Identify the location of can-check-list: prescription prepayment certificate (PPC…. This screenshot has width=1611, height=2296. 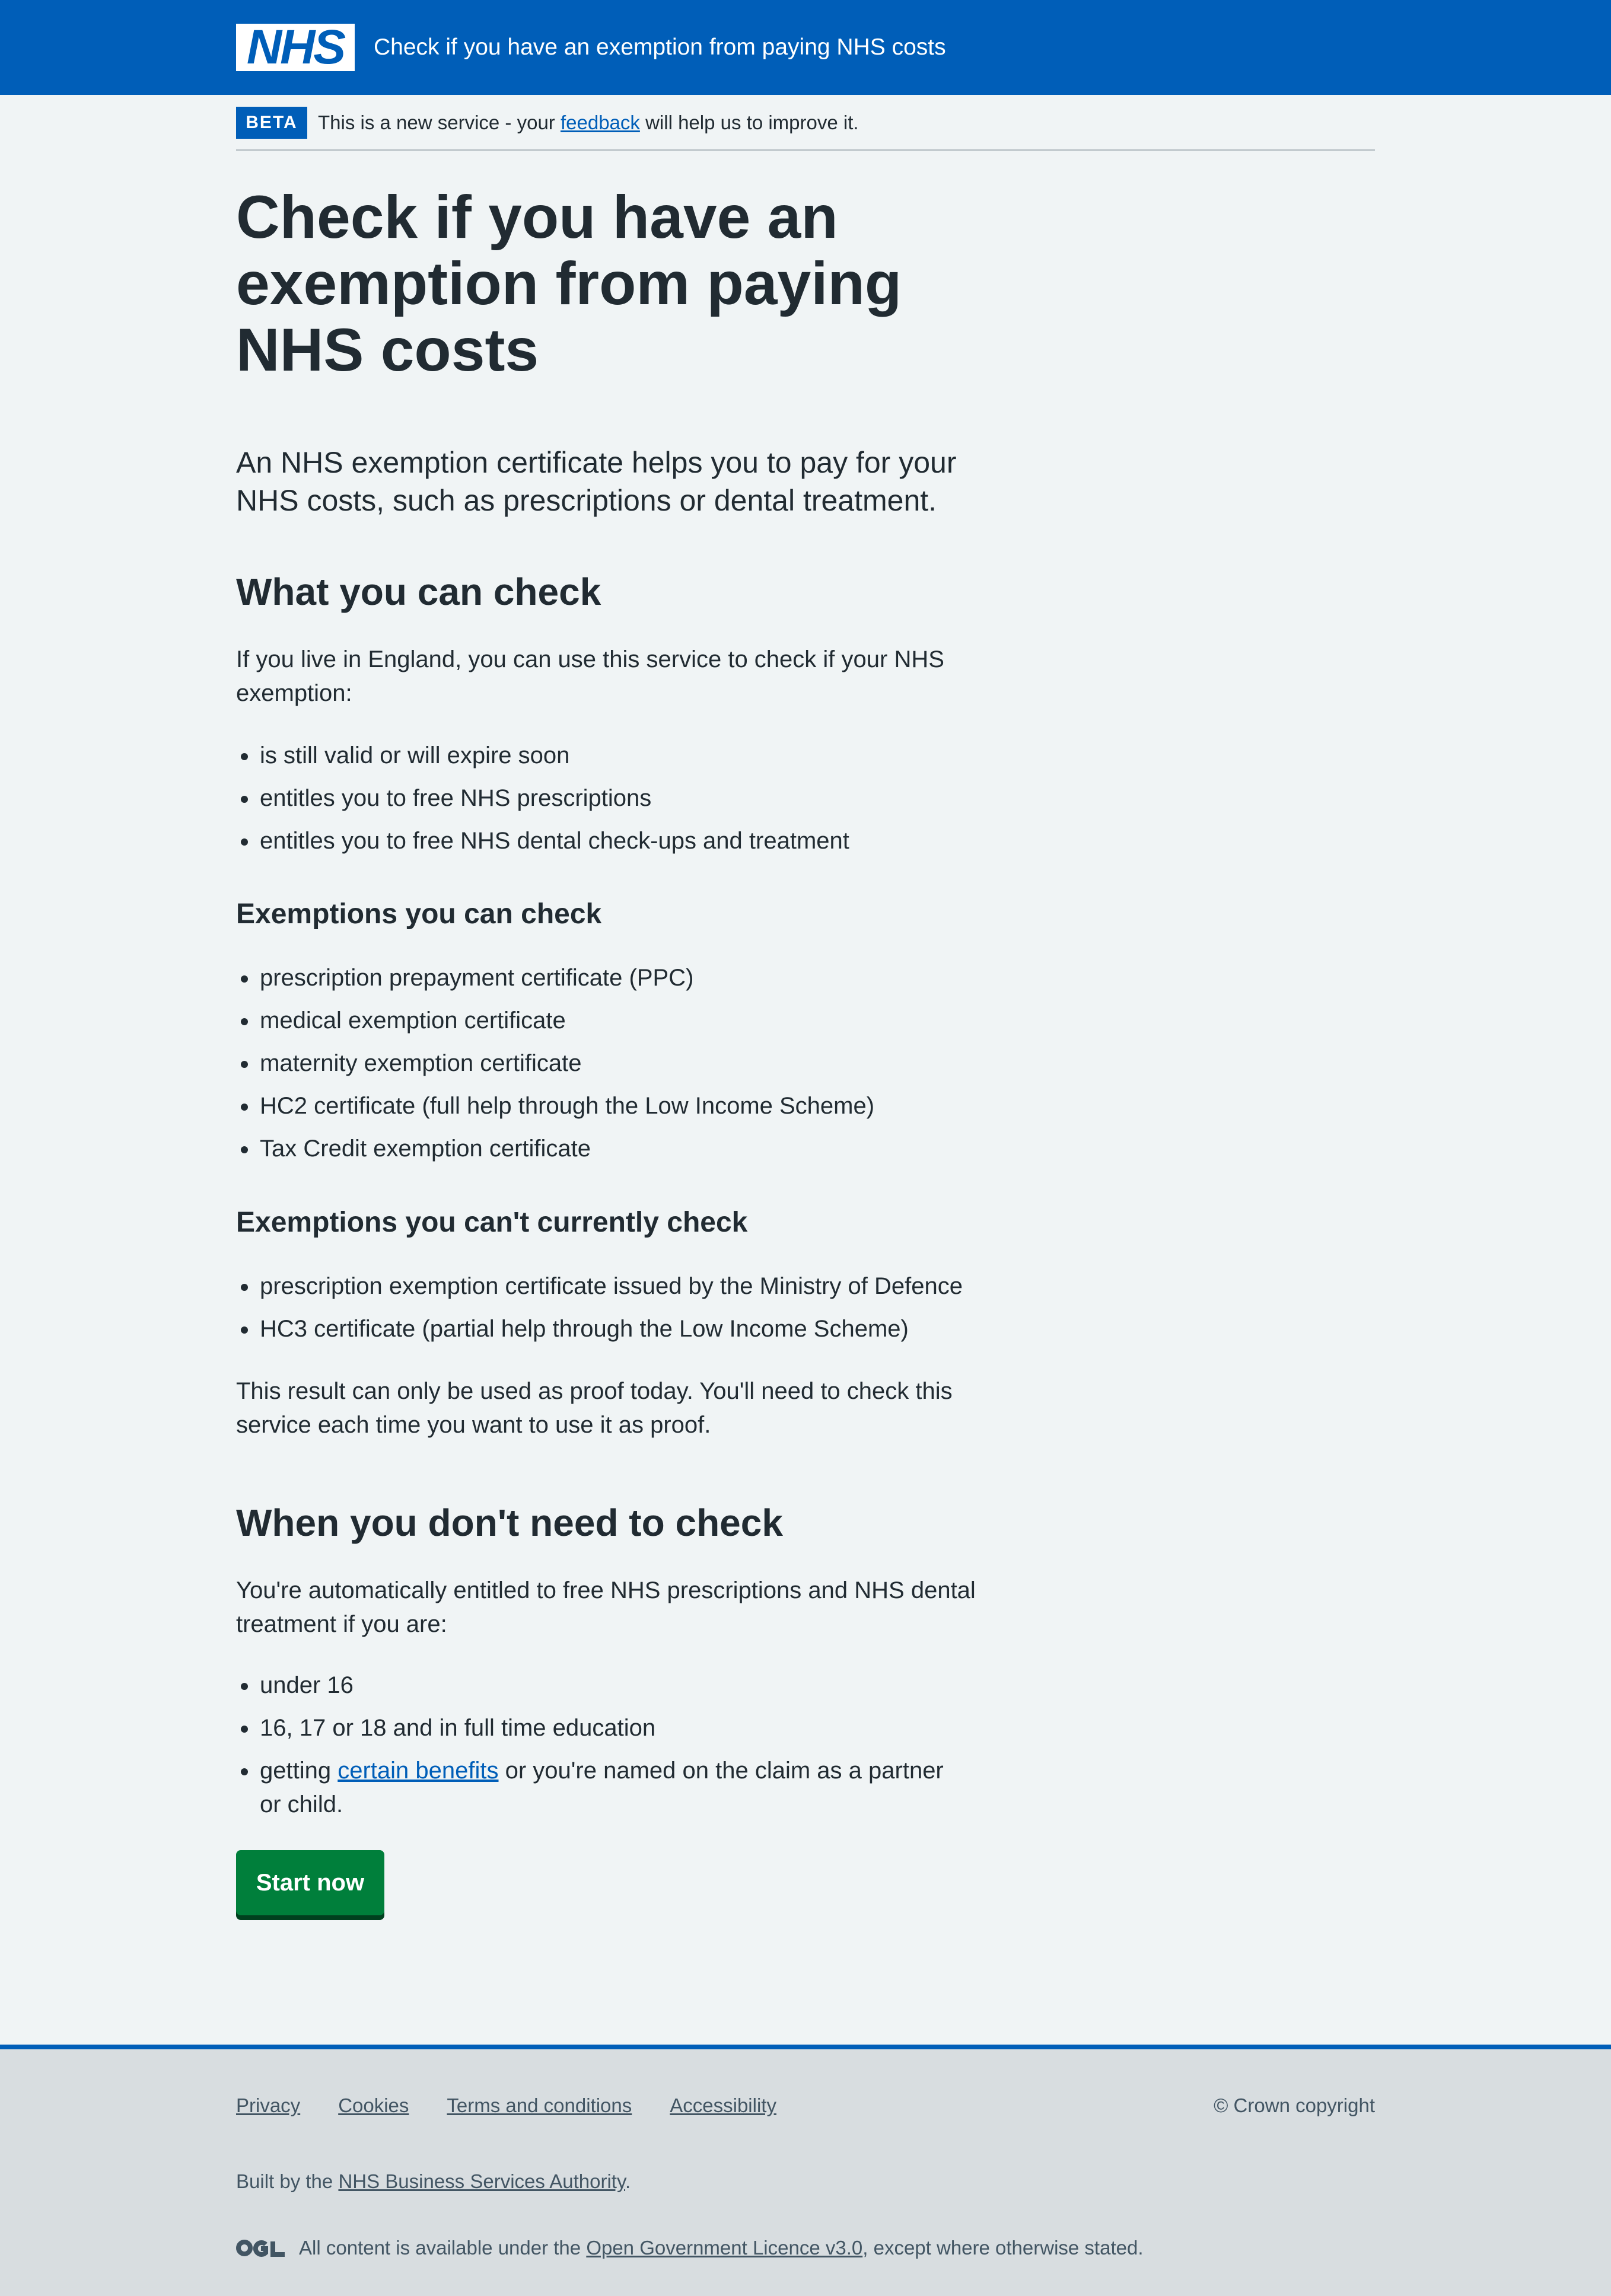
(609, 1068).